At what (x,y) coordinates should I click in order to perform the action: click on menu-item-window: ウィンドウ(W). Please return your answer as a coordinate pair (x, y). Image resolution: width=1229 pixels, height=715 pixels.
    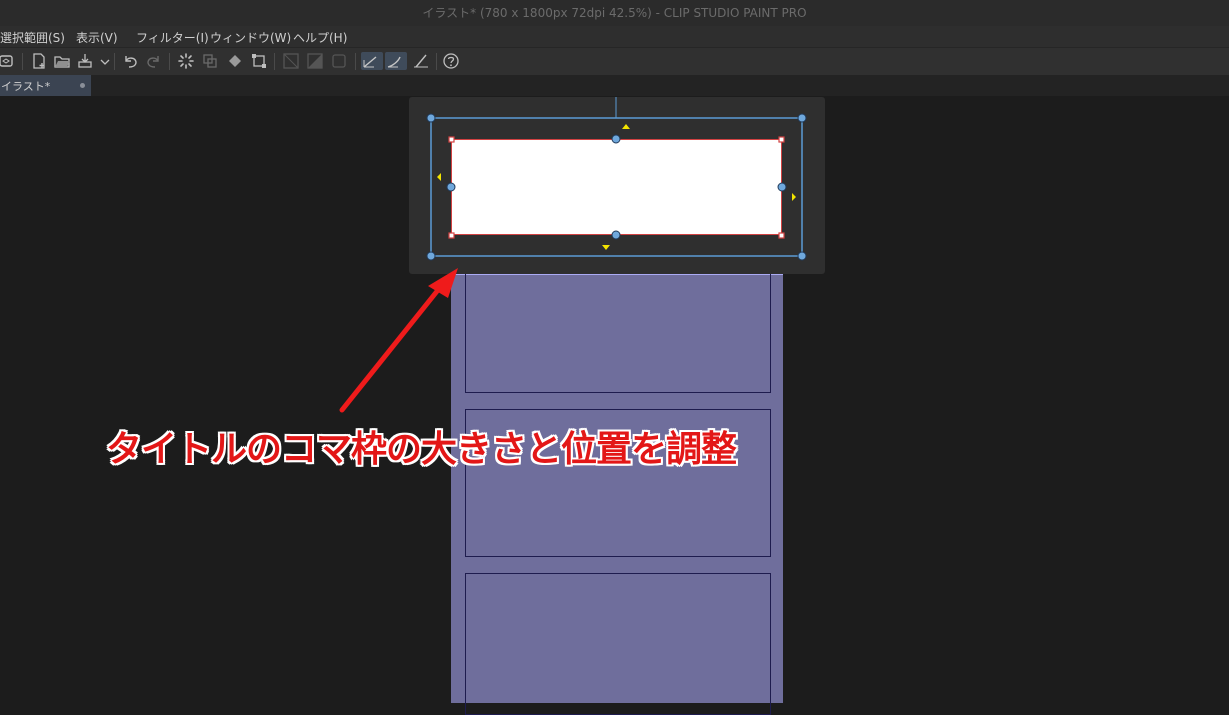
    Looking at the image, I should click on (250, 37).